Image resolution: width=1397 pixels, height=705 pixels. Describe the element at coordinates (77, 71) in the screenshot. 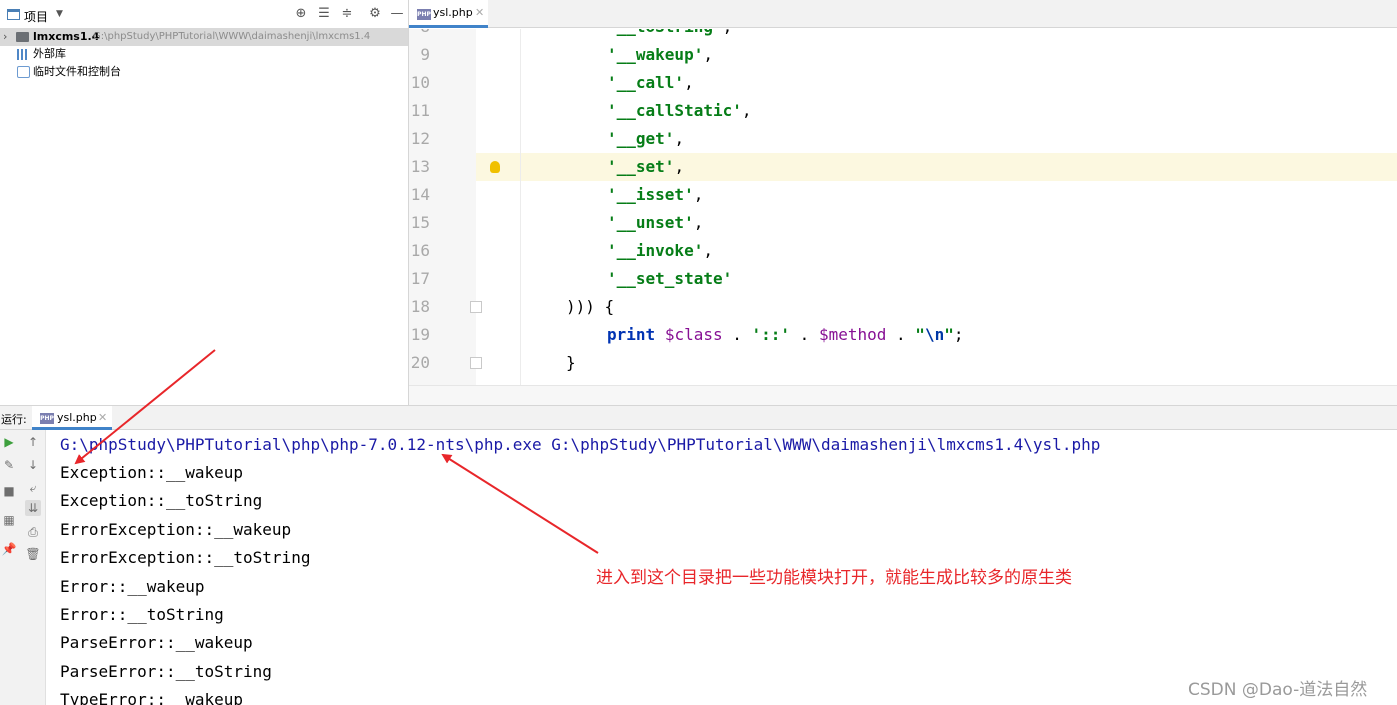

I see `scratches-label: 临时文件和控制台` at that location.